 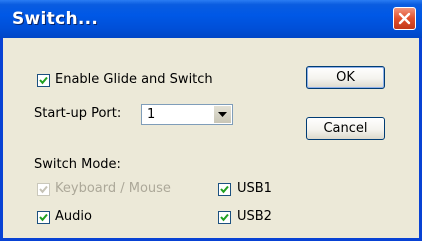 I want to click on startup-port-label: Start-up Port:, so click(x=78, y=113).